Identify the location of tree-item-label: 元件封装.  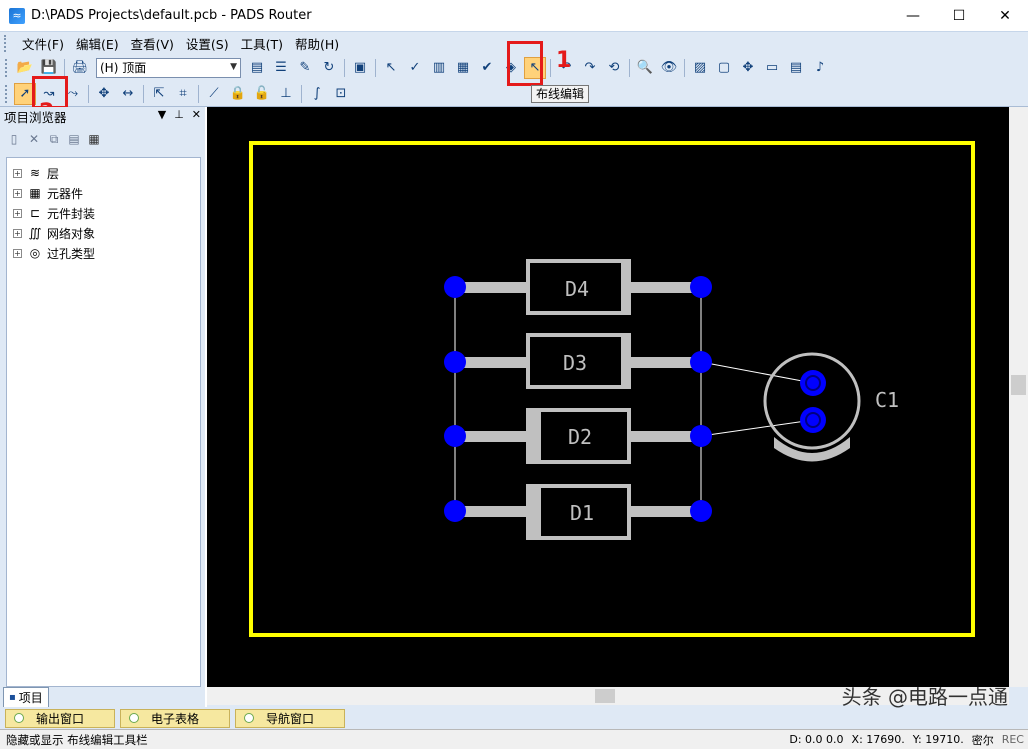
(71, 213).